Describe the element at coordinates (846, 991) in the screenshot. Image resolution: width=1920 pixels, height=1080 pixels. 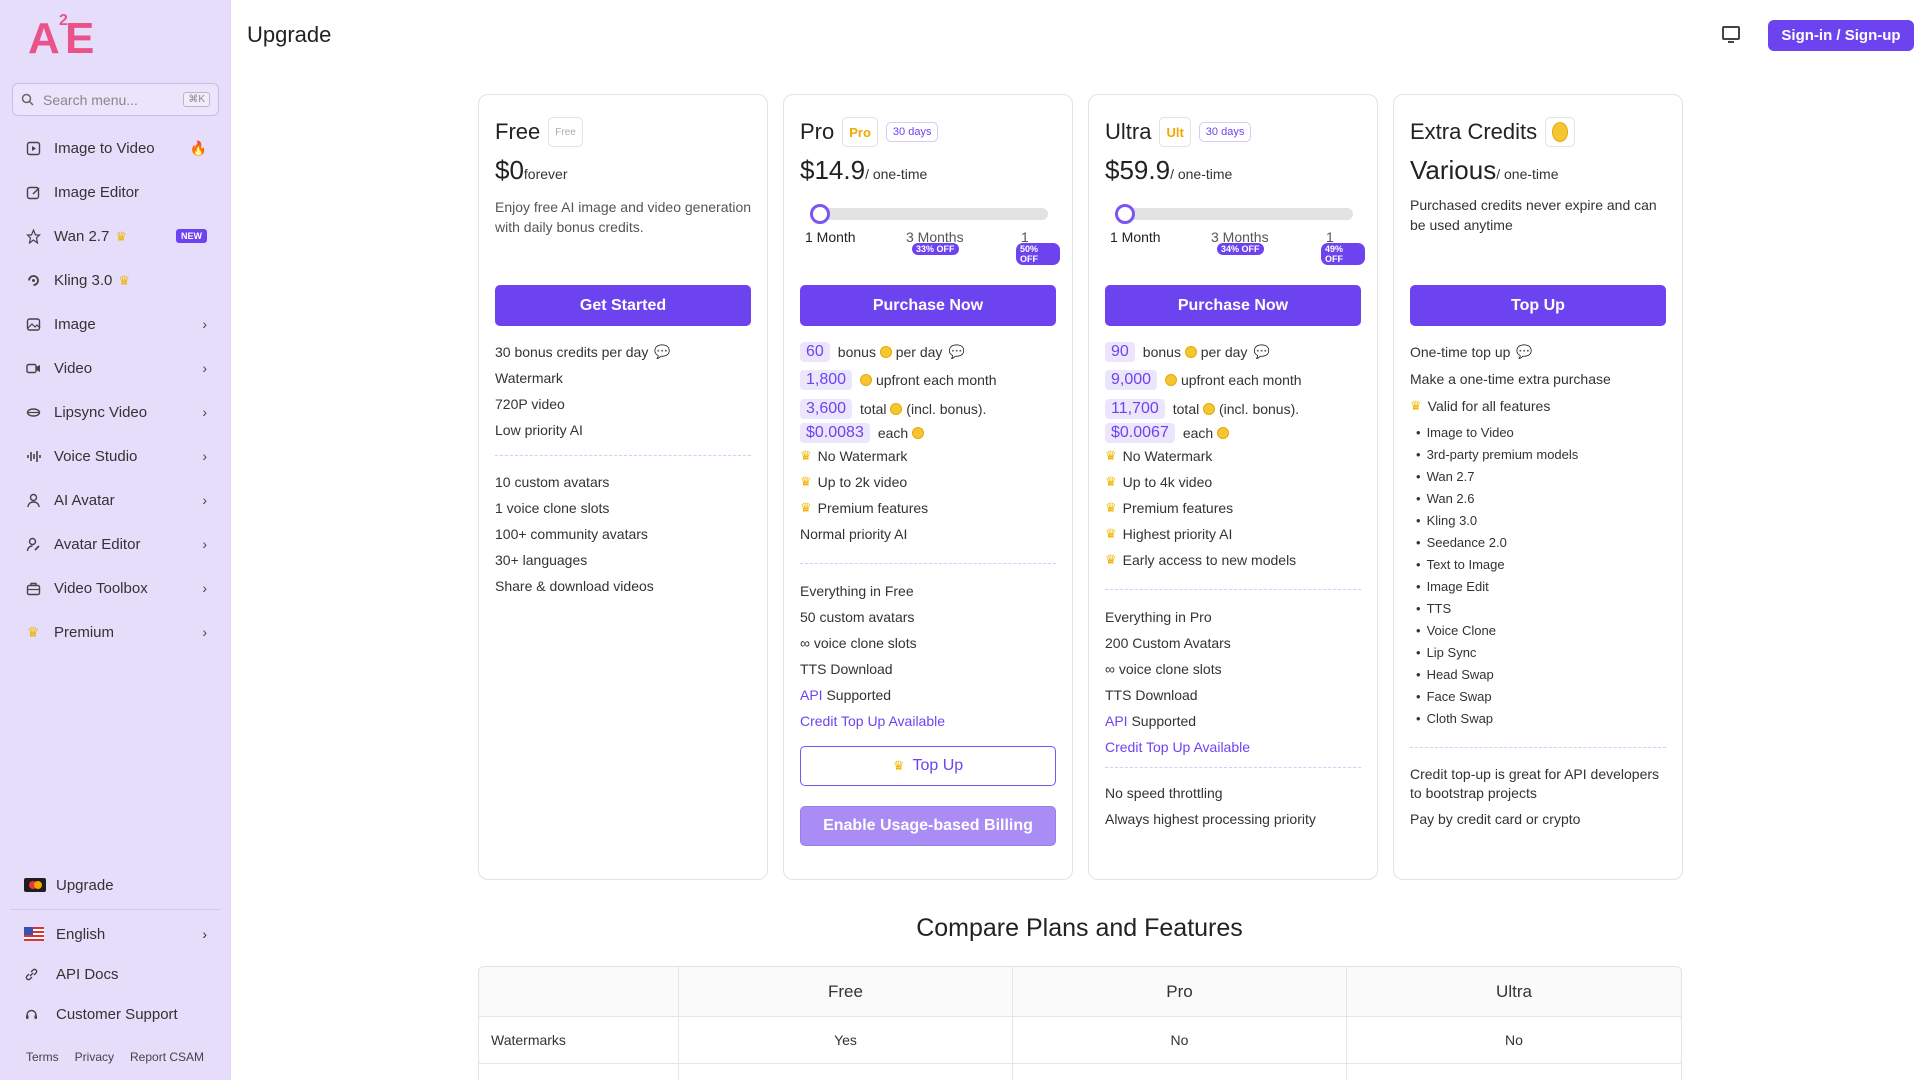
I see `table-header-cell: Free` at that location.